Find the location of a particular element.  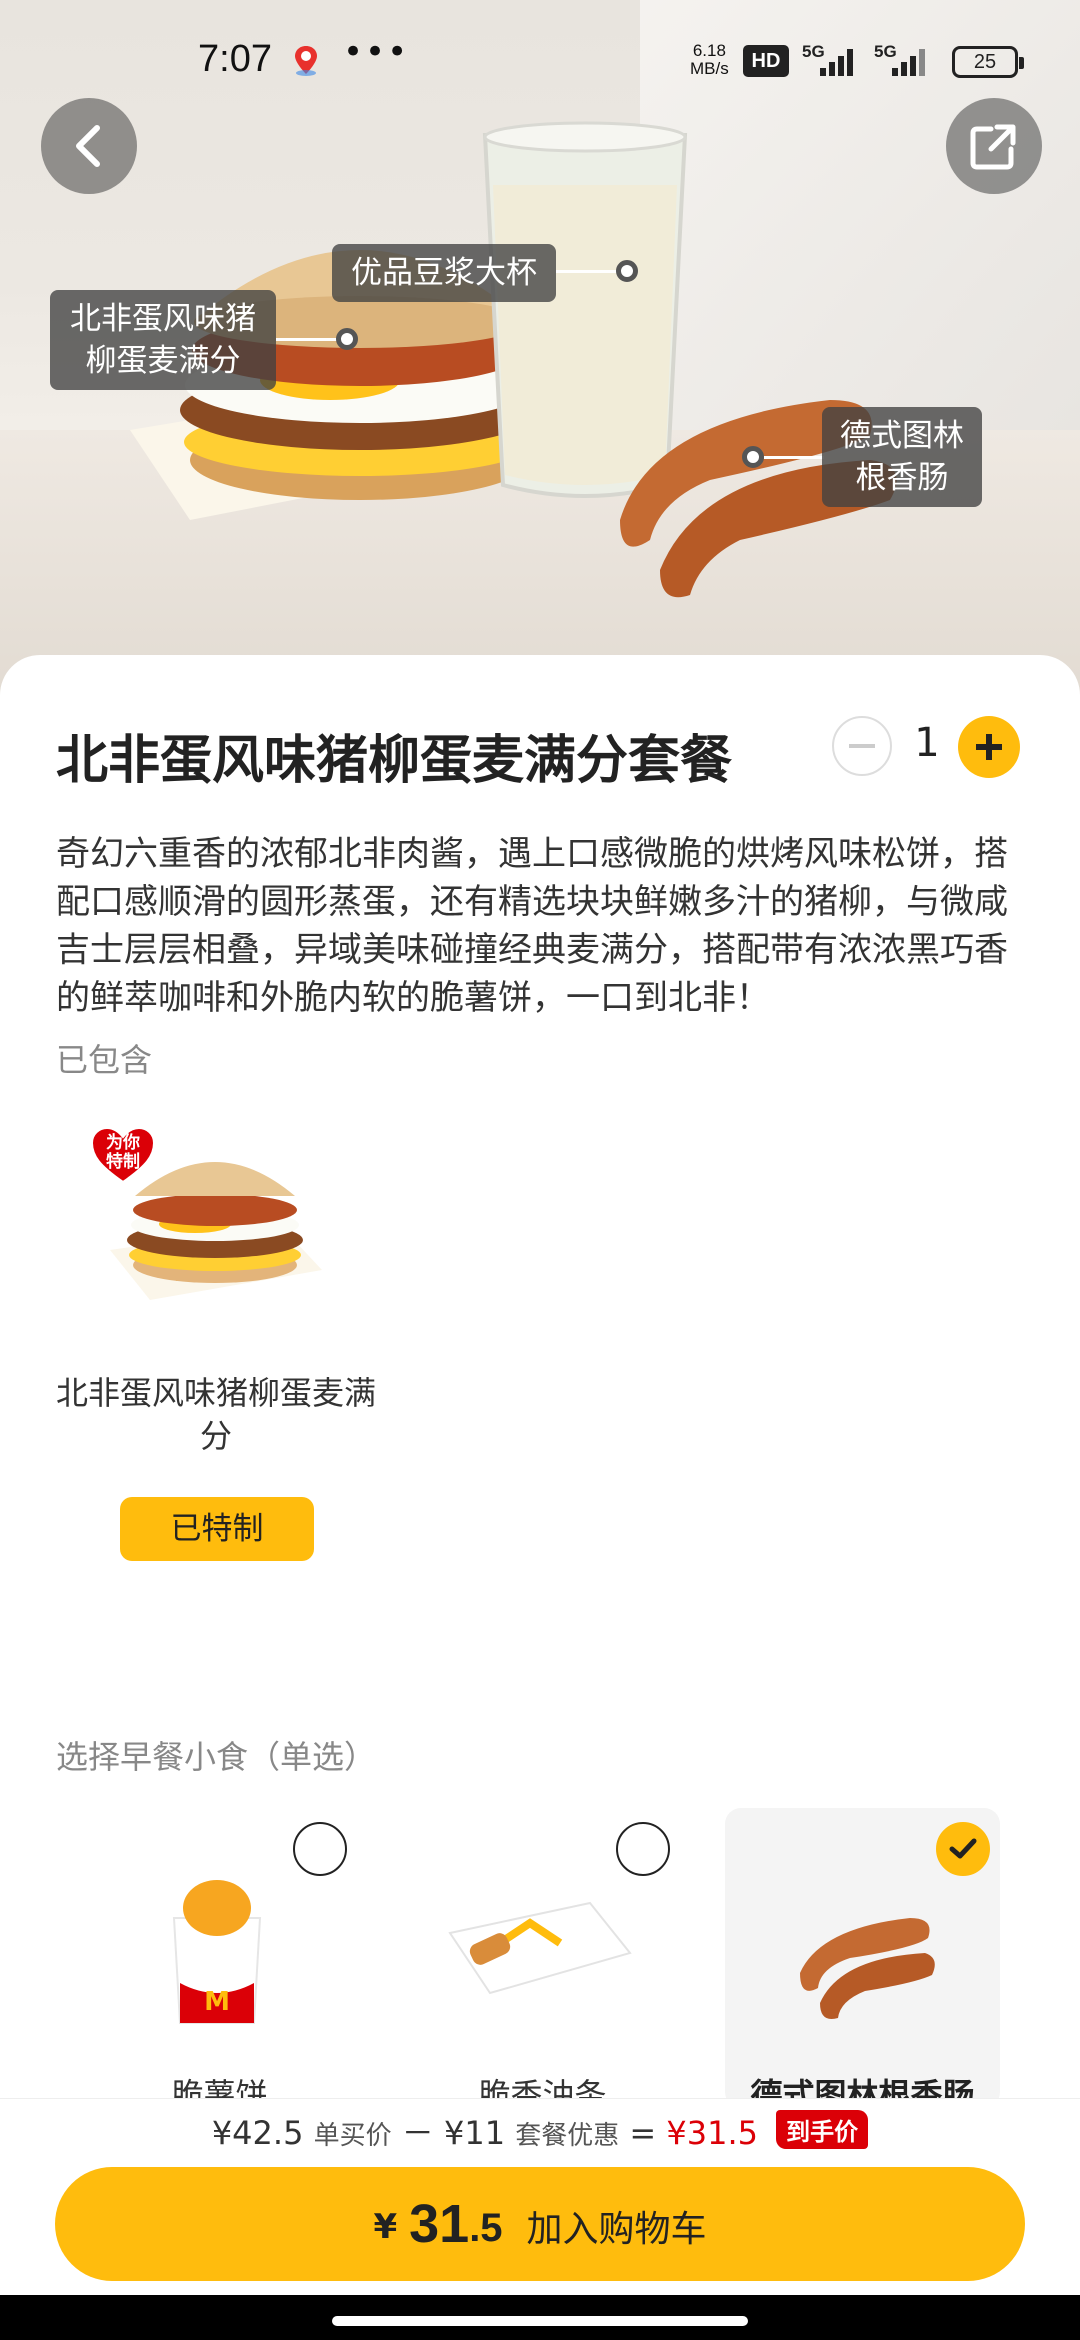

hd-voice-icon: HD is located at coordinates (766, 61).